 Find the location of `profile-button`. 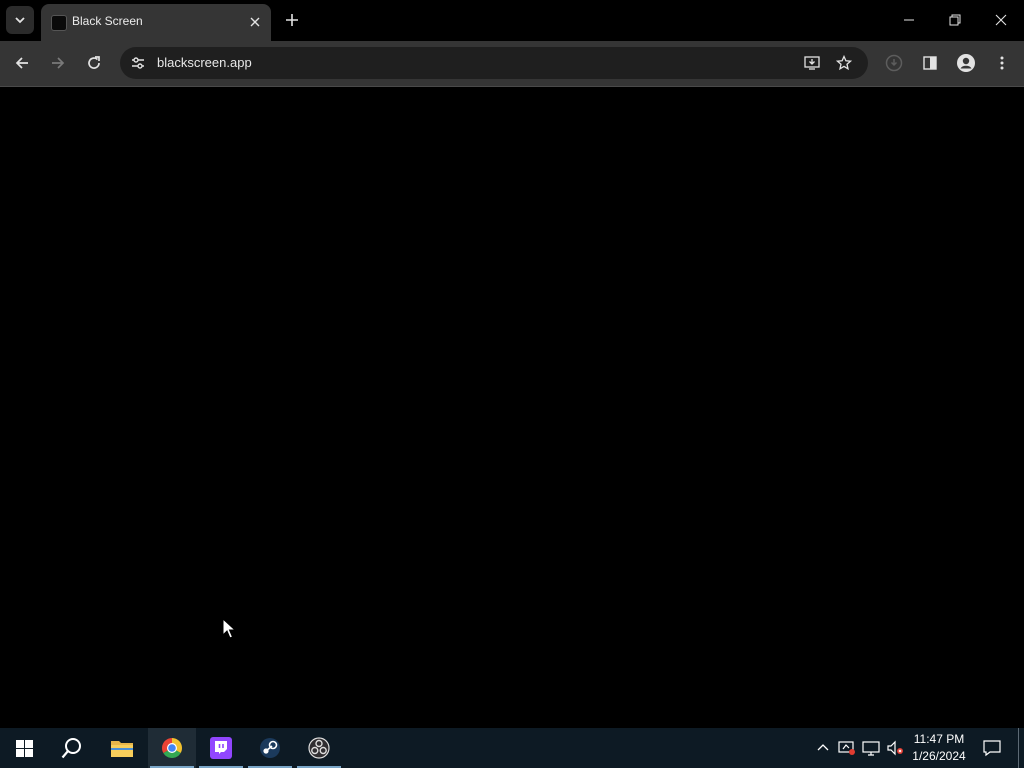

profile-button is located at coordinates (966, 63).